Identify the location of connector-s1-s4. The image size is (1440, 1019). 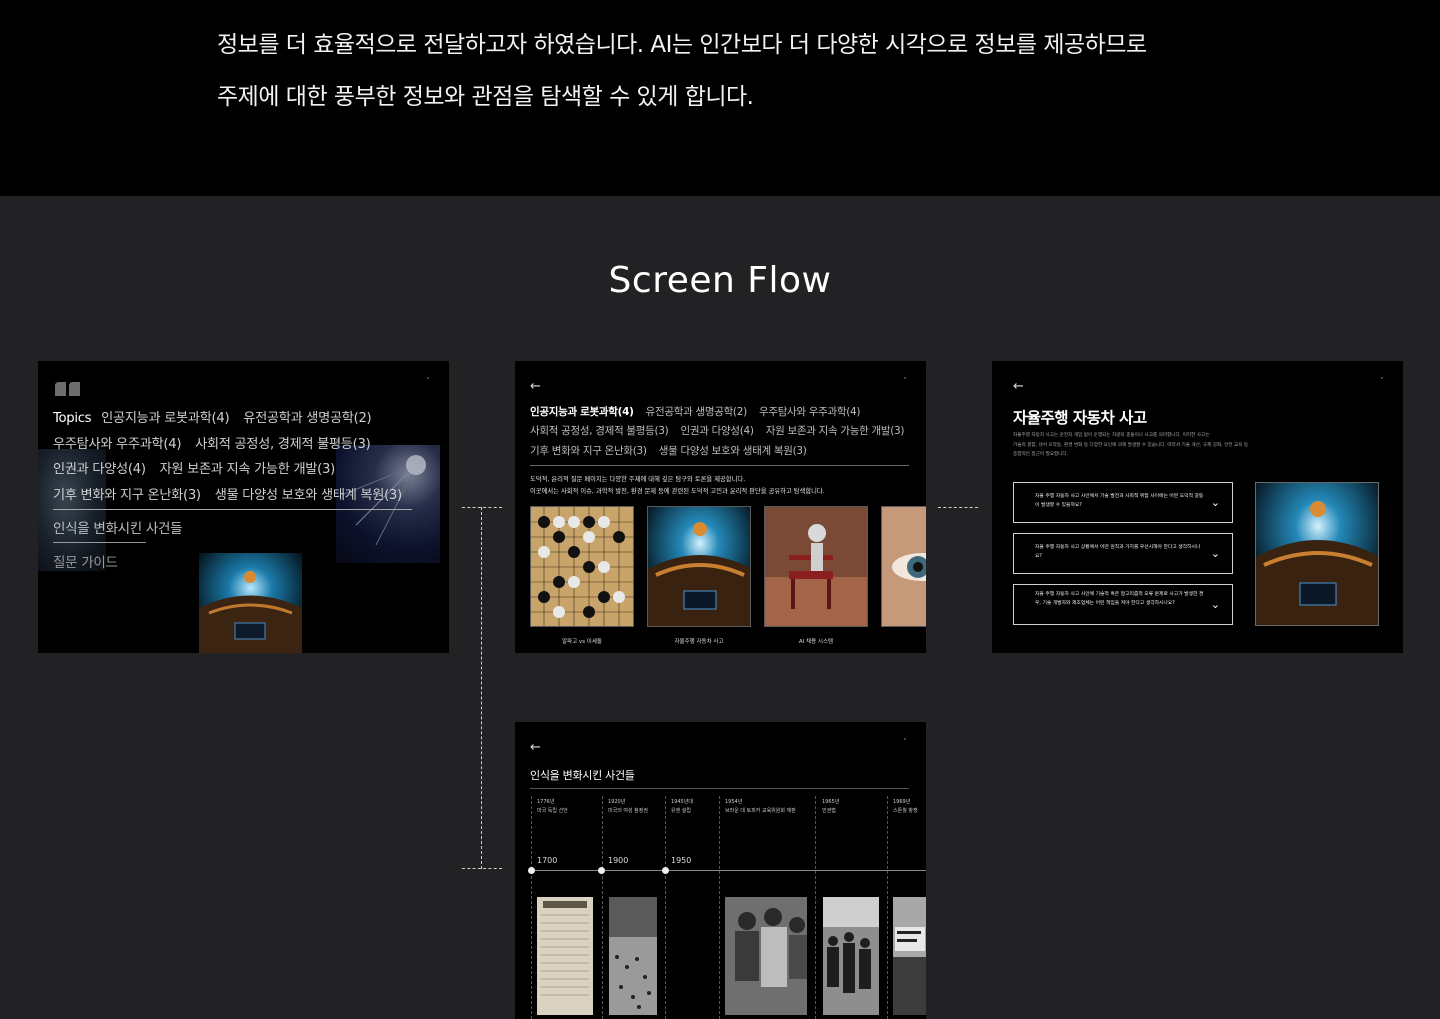
(482, 868).